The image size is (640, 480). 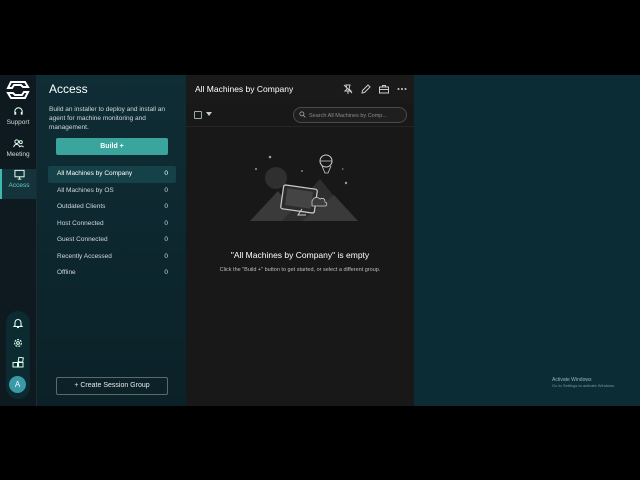 What do you see at coordinates (304, 187) in the screenshot?
I see `empty-state-illustration-icon` at bounding box center [304, 187].